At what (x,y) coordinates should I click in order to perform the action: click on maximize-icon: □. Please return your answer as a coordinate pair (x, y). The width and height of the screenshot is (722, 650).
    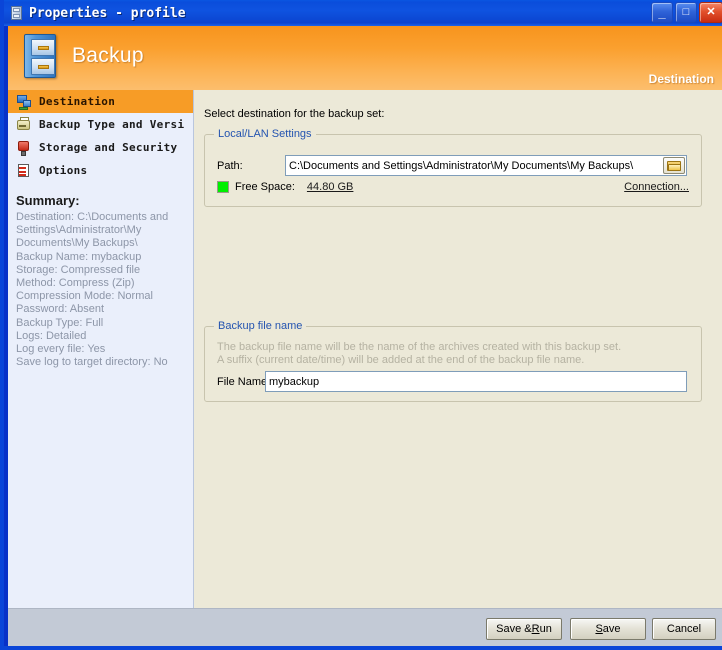
    Looking at the image, I should click on (686, 12).